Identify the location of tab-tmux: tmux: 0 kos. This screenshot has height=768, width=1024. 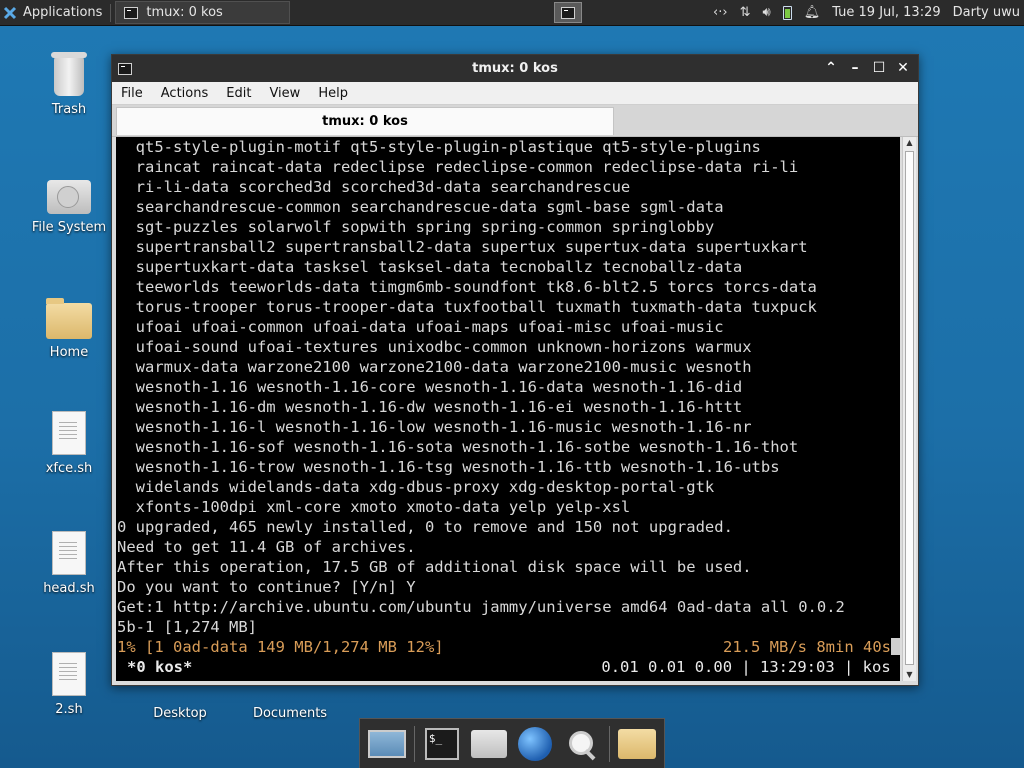
(365, 121).